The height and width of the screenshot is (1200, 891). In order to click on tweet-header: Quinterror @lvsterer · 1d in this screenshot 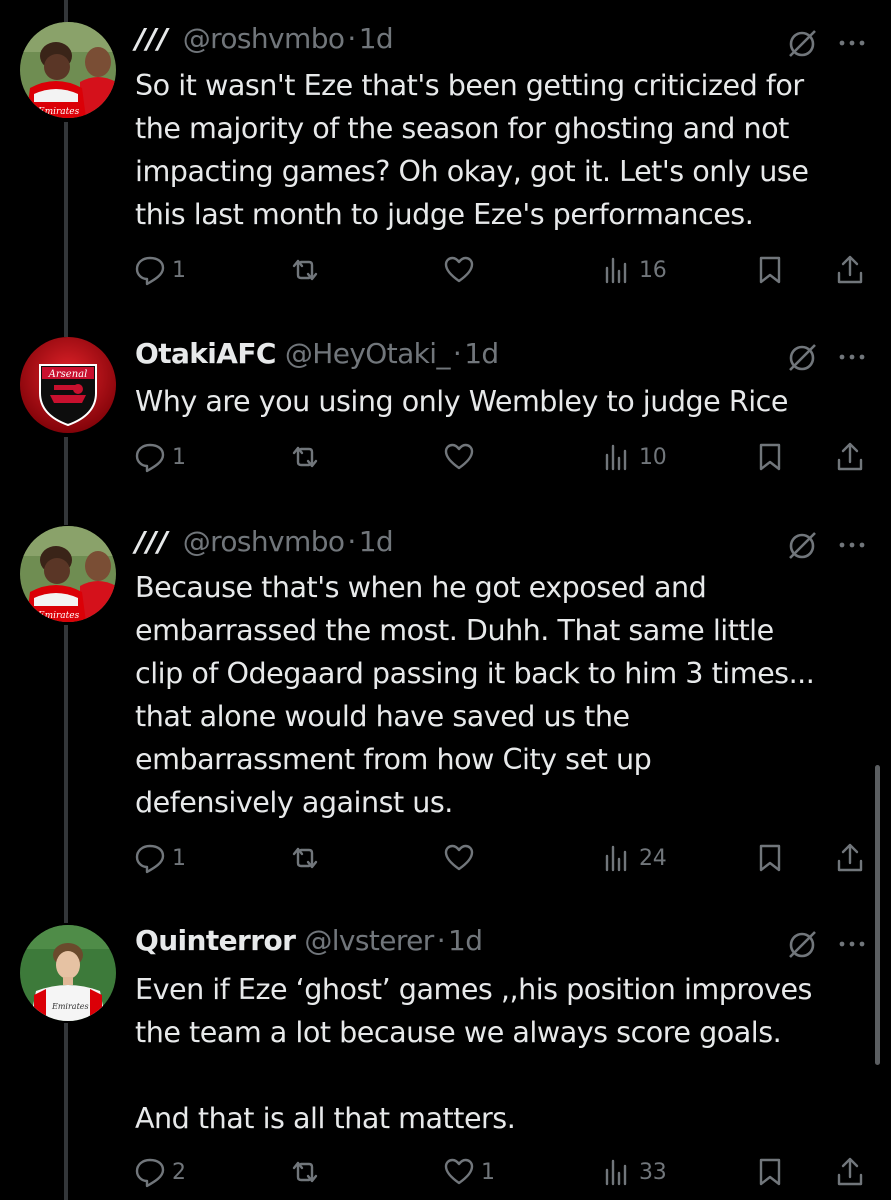, I will do `click(309, 944)`.